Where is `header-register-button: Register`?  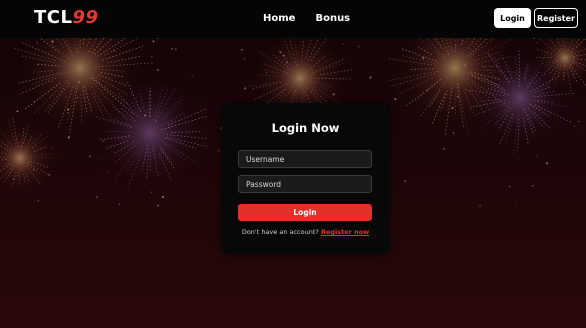
header-register-button: Register is located at coordinates (556, 18).